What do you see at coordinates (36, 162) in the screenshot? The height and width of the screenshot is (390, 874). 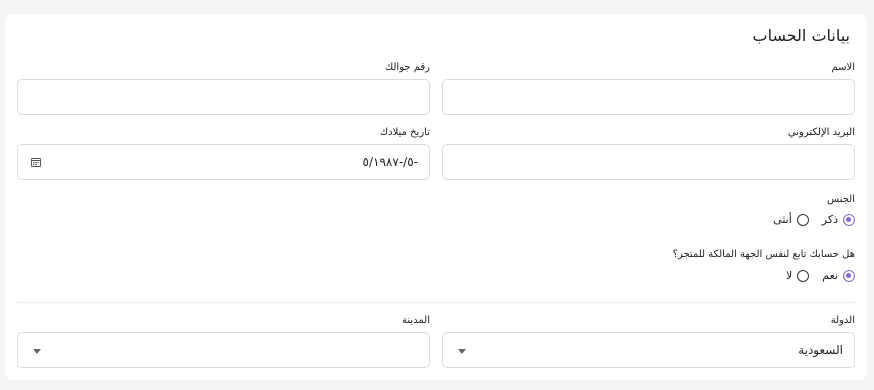 I see `calendar-icon` at bounding box center [36, 162].